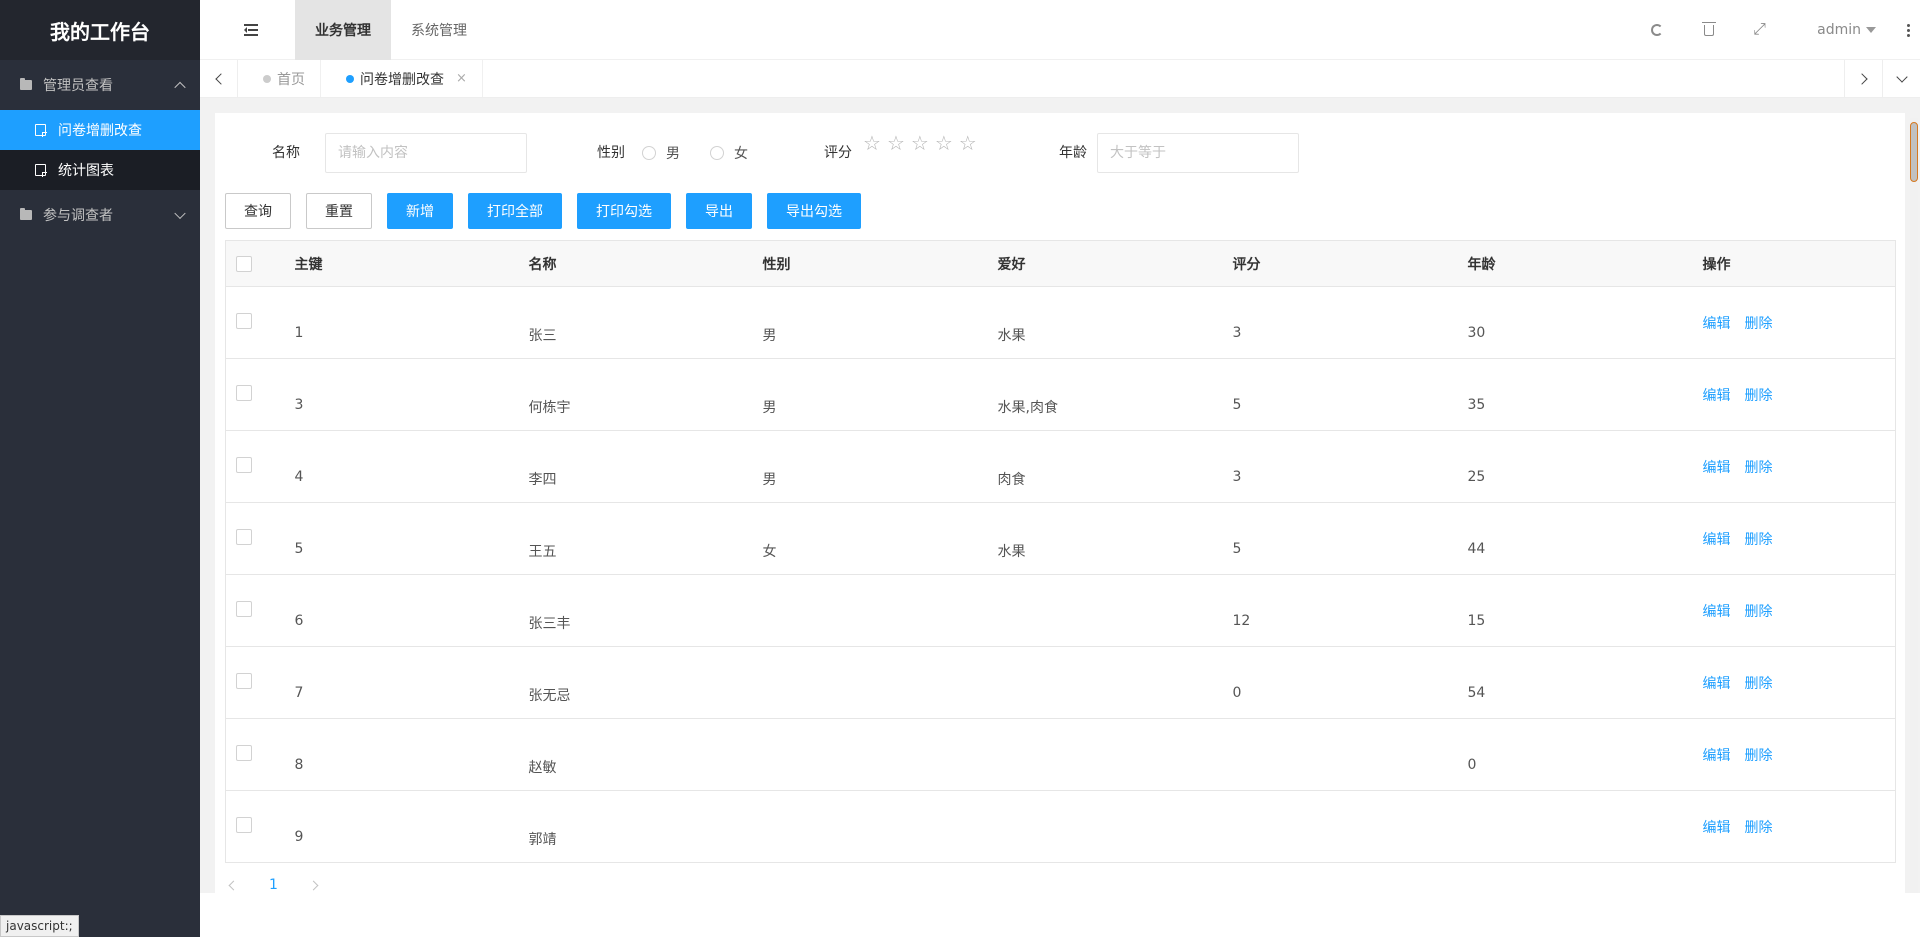 This screenshot has height=937, width=1920. I want to click on clear-cache-button, so click(1709, 30).